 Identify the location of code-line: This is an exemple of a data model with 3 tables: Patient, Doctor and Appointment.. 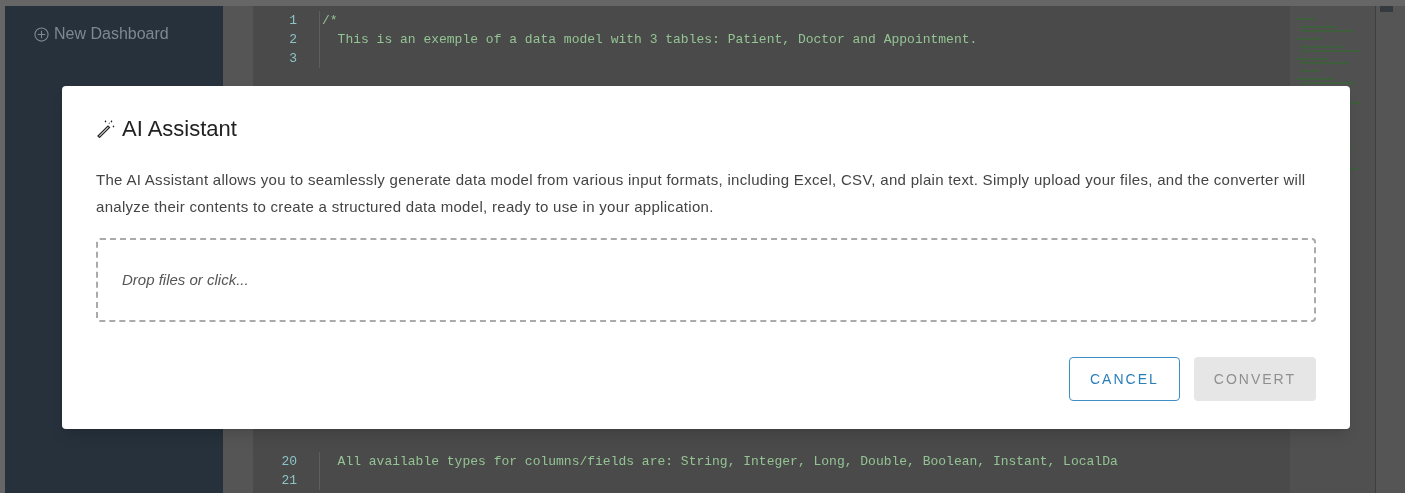
(657, 39).